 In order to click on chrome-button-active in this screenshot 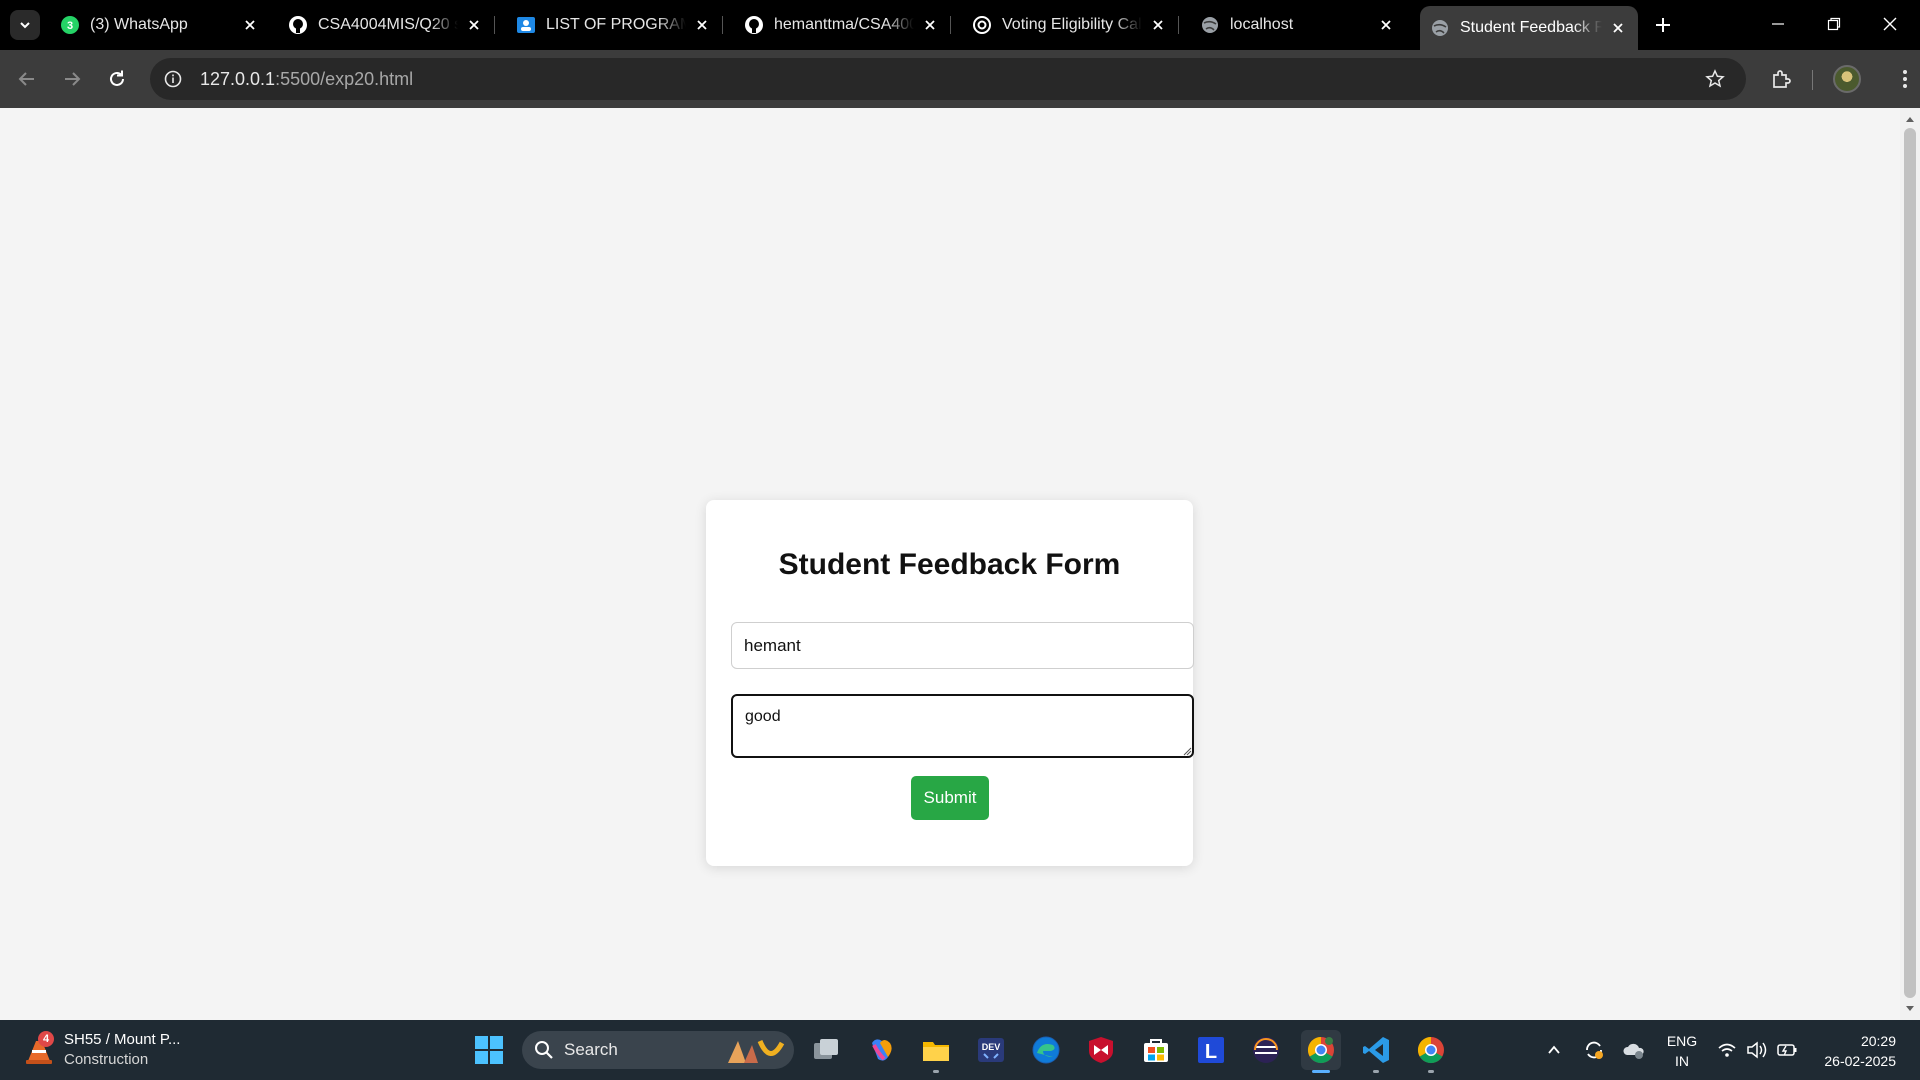, I will do `click(1321, 1051)`.